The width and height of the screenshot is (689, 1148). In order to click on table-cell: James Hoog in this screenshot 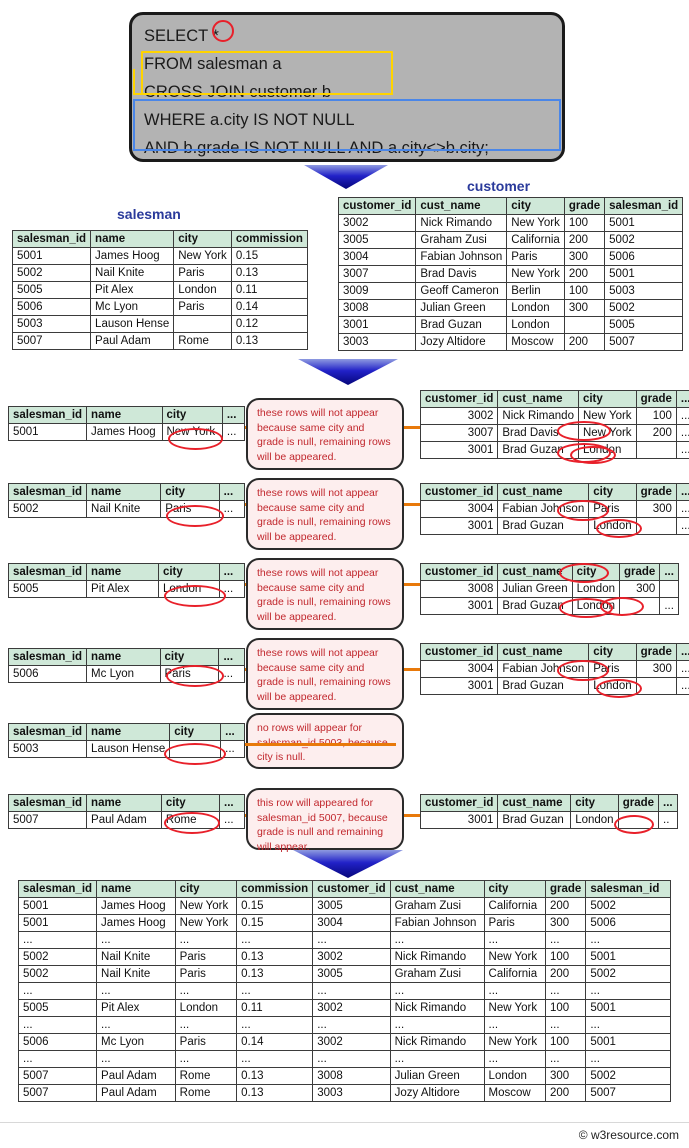, I will do `click(136, 923)`.